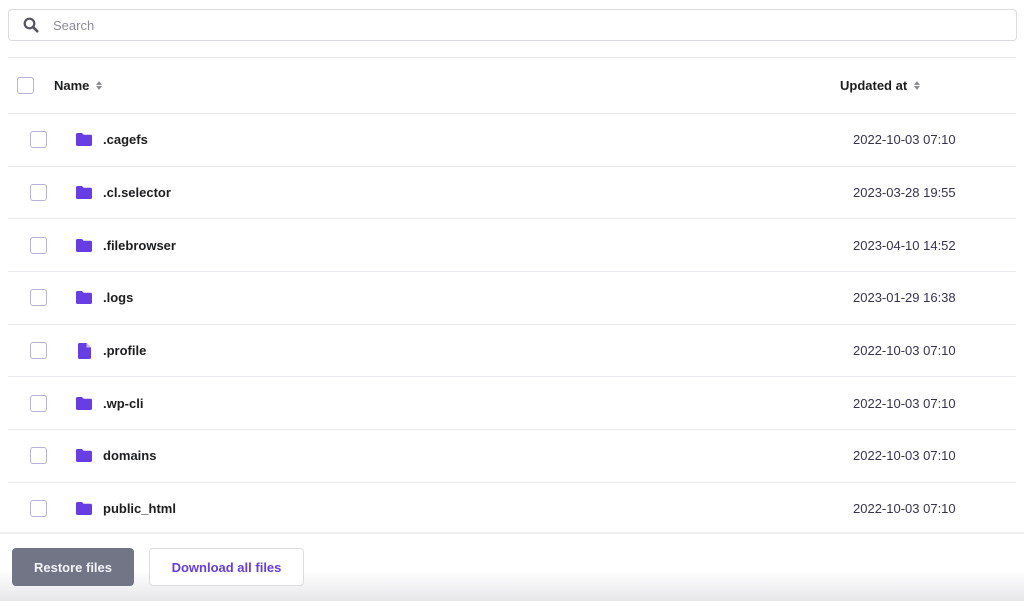 The image size is (1024, 601). I want to click on table-row: domains 2022-10-03 07:10, so click(512, 455).